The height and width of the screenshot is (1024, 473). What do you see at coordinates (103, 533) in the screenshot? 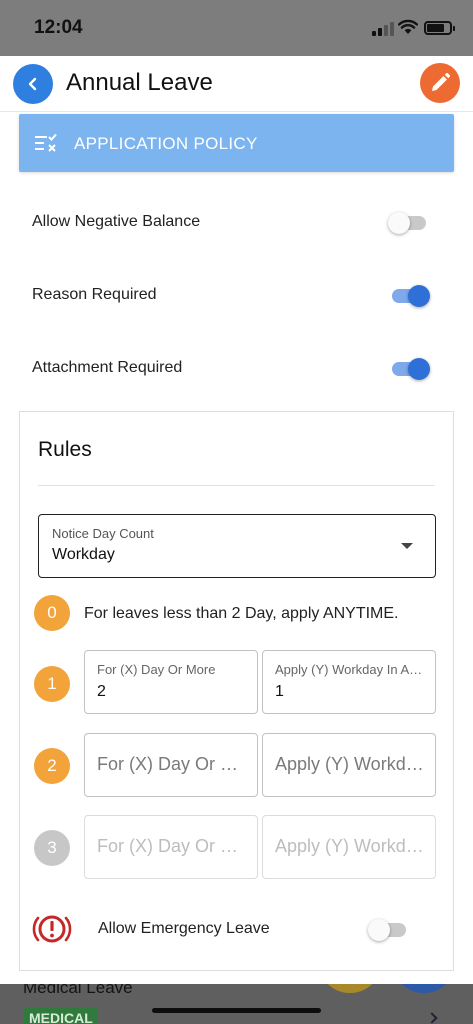
I see `select-label: Notice Day Count` at bounding box center [103, 533].